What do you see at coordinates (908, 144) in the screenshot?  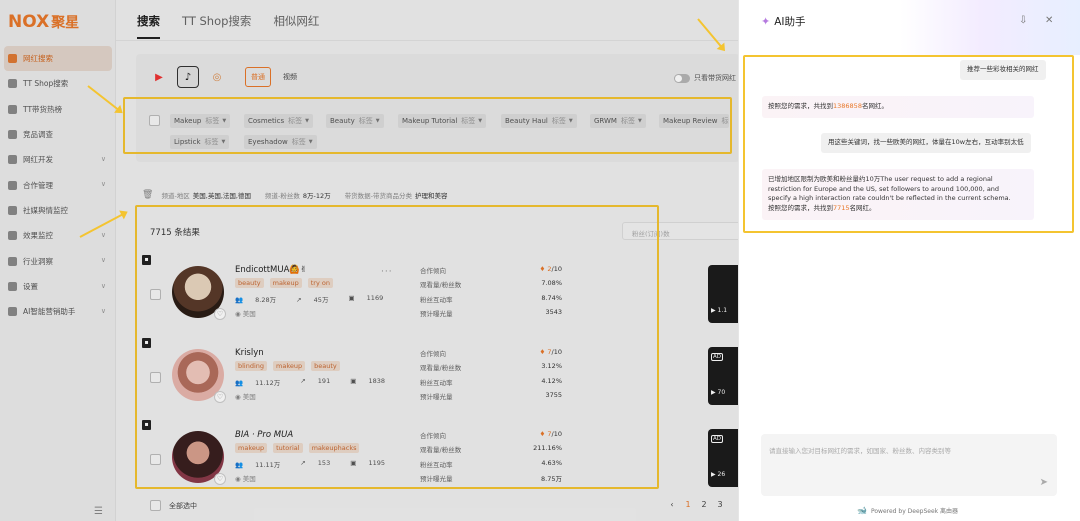 I see `chat-highlight-box` at bounding box center [908, 144].